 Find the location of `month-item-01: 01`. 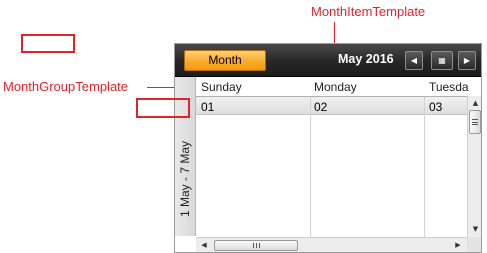

month-item-01: 01 is located at coordinates (207, 107).